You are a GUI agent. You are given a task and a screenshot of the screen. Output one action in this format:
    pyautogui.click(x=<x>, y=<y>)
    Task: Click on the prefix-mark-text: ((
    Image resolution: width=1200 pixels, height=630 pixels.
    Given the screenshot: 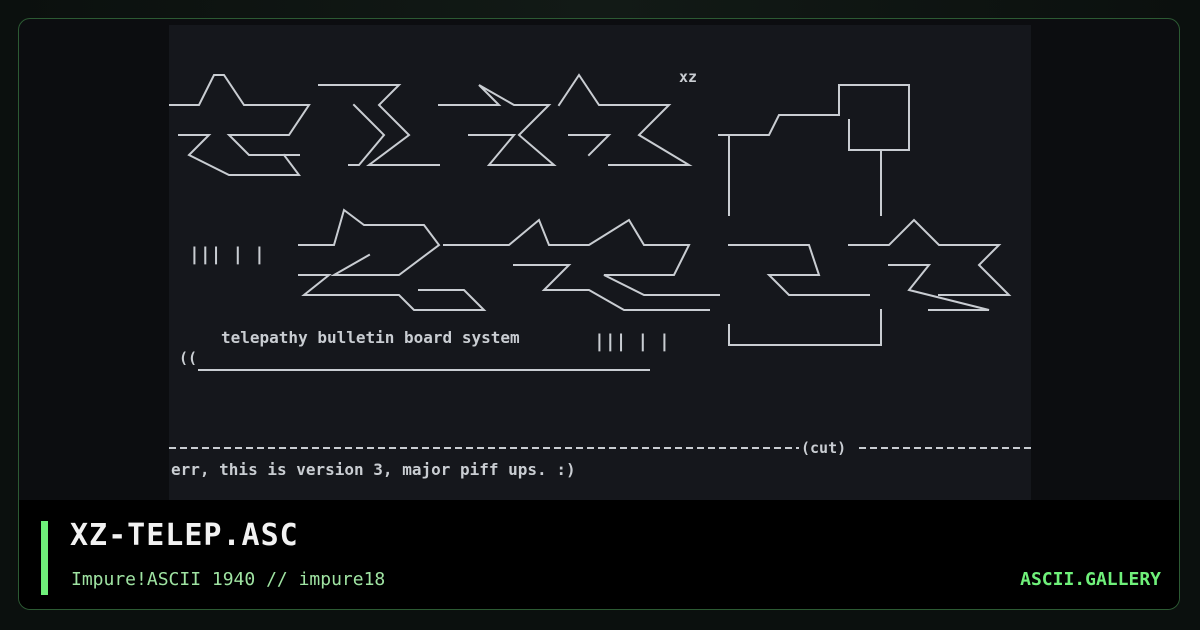 What is the action you would take?
    pyautogui.click(x=188, y=358)
    